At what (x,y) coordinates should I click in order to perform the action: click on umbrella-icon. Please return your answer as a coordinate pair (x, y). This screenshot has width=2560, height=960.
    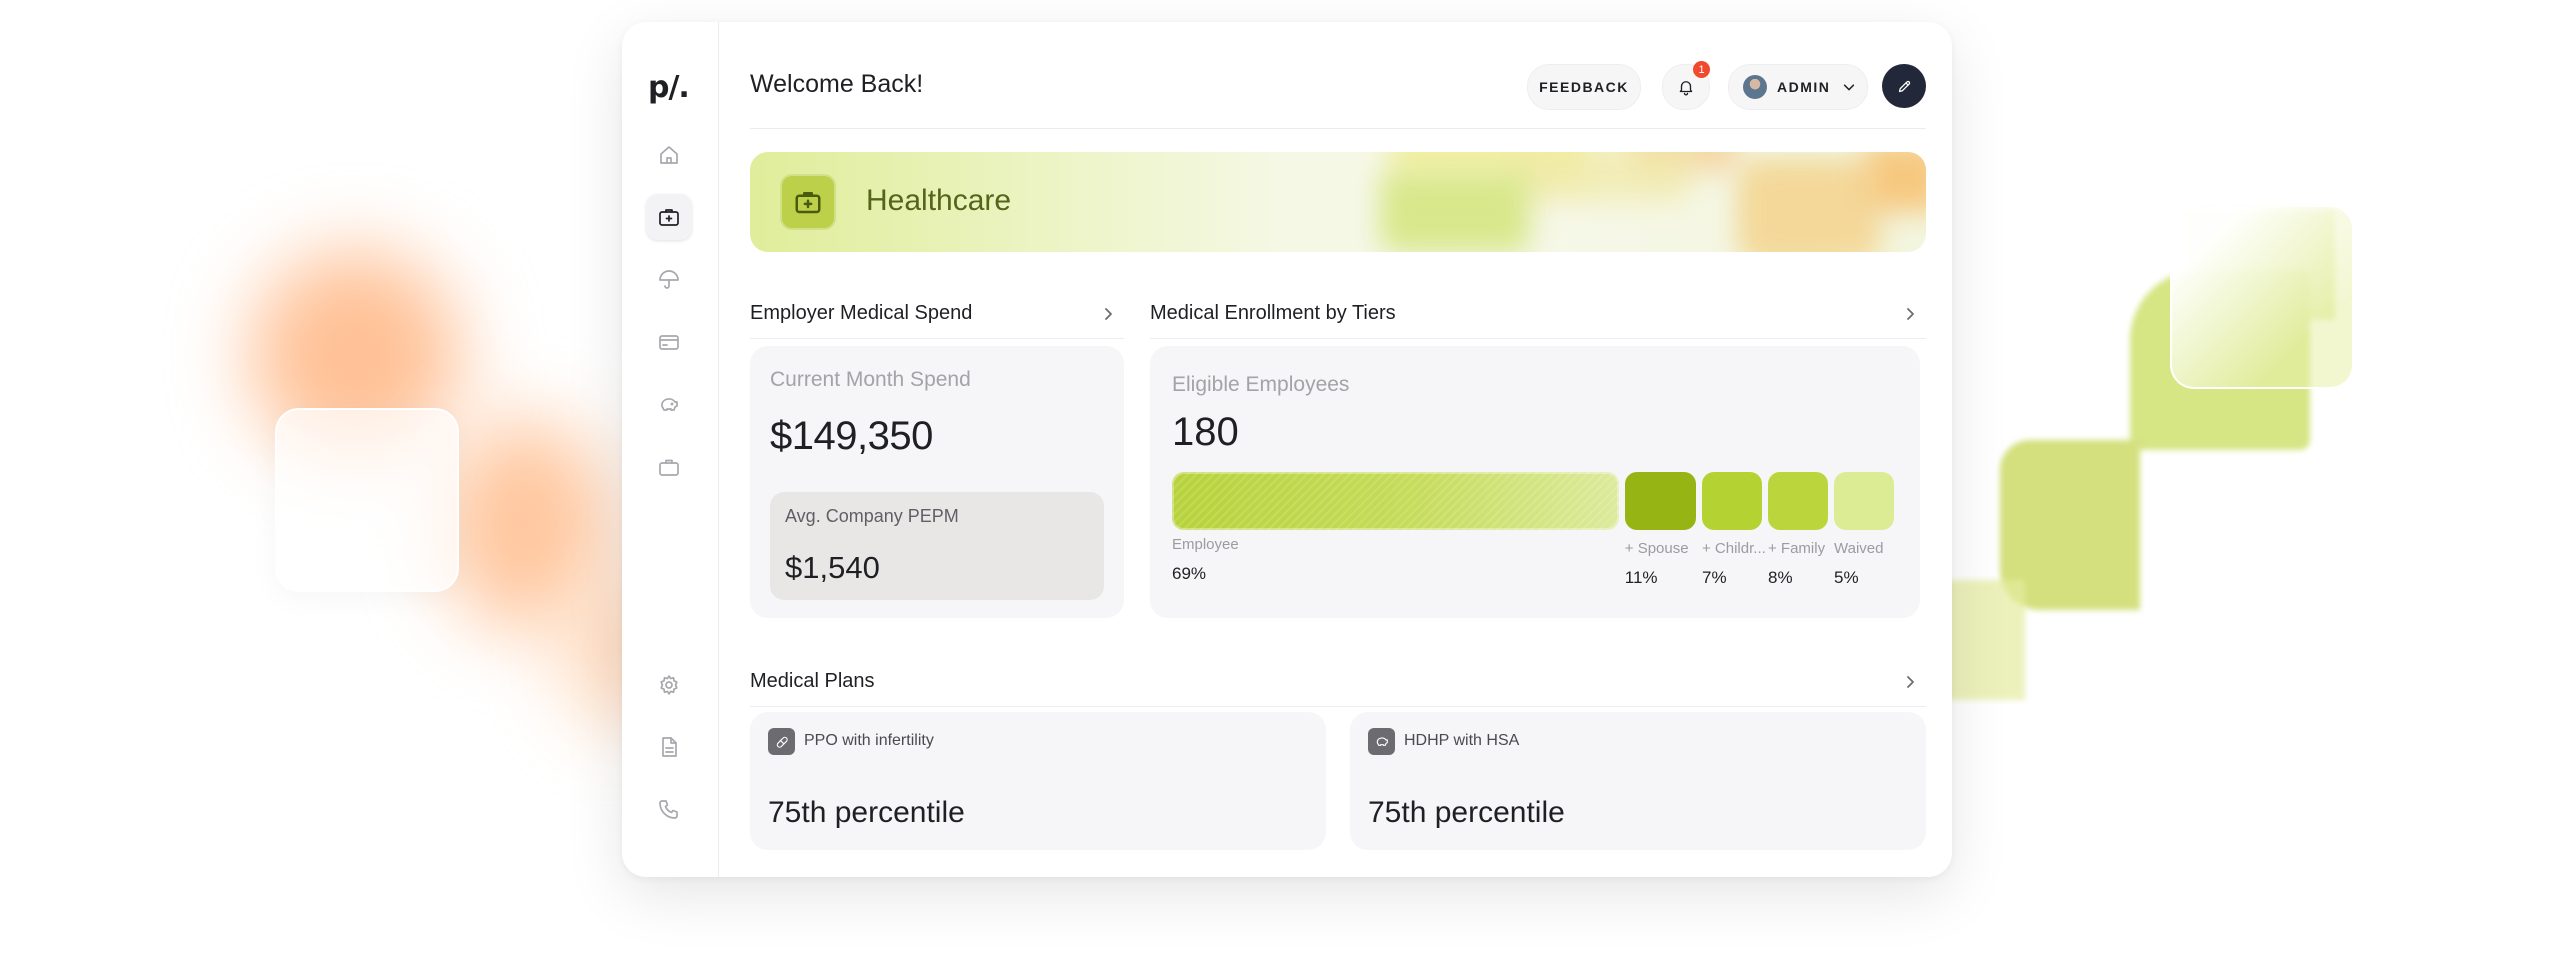
    Looking at the image, I should click on (669, 279).